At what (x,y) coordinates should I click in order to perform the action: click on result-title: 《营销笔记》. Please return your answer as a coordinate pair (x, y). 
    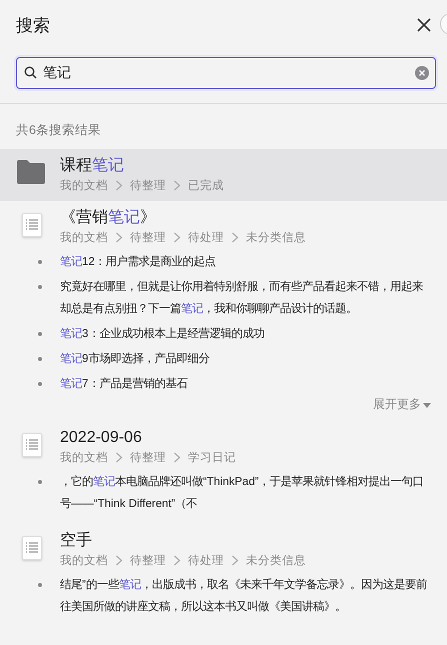
    Looking at the image, I should click on (108, 218).